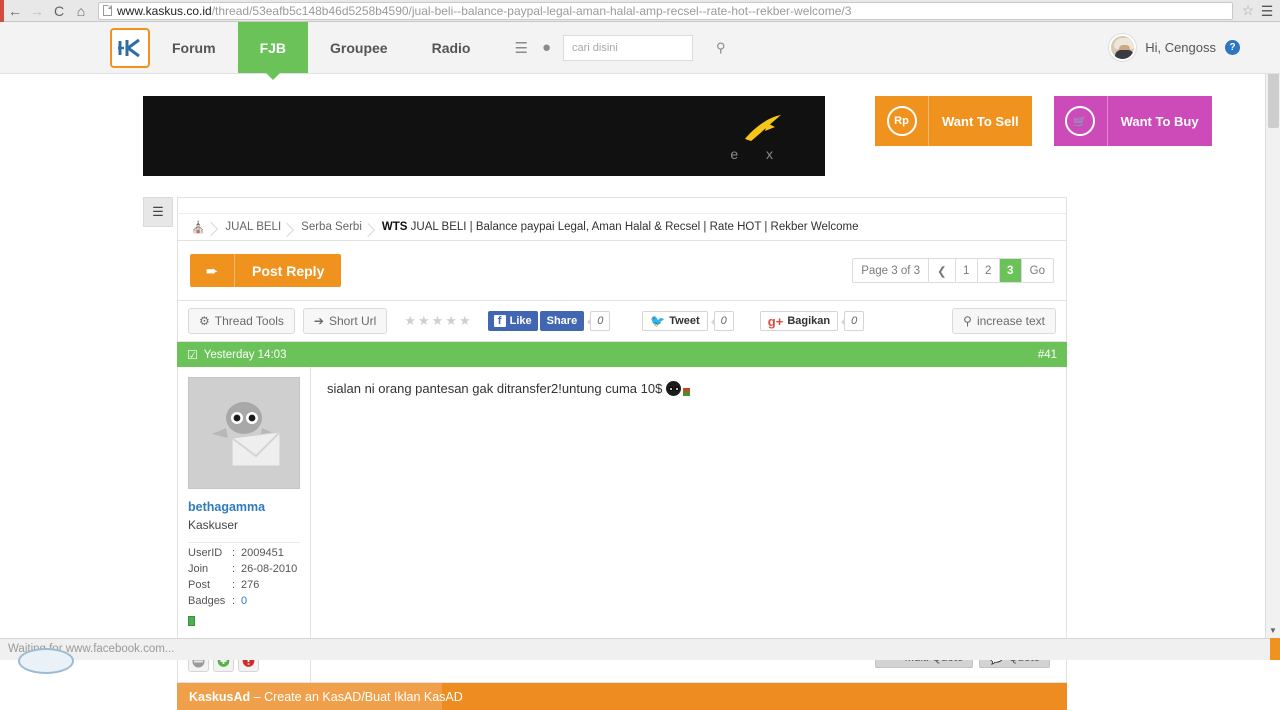  I want to click on header-icon-group: ☰ ●, so click(532, 47).